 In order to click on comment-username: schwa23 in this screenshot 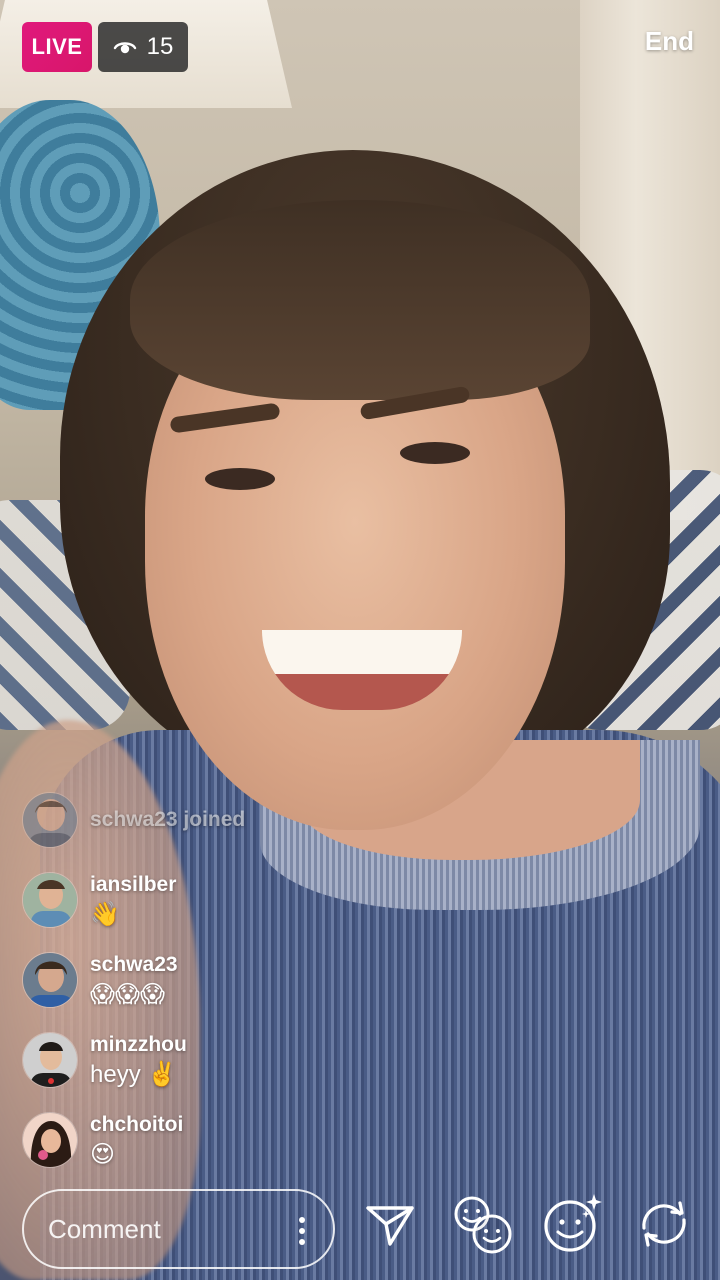, I will do `click(134, 965)`.